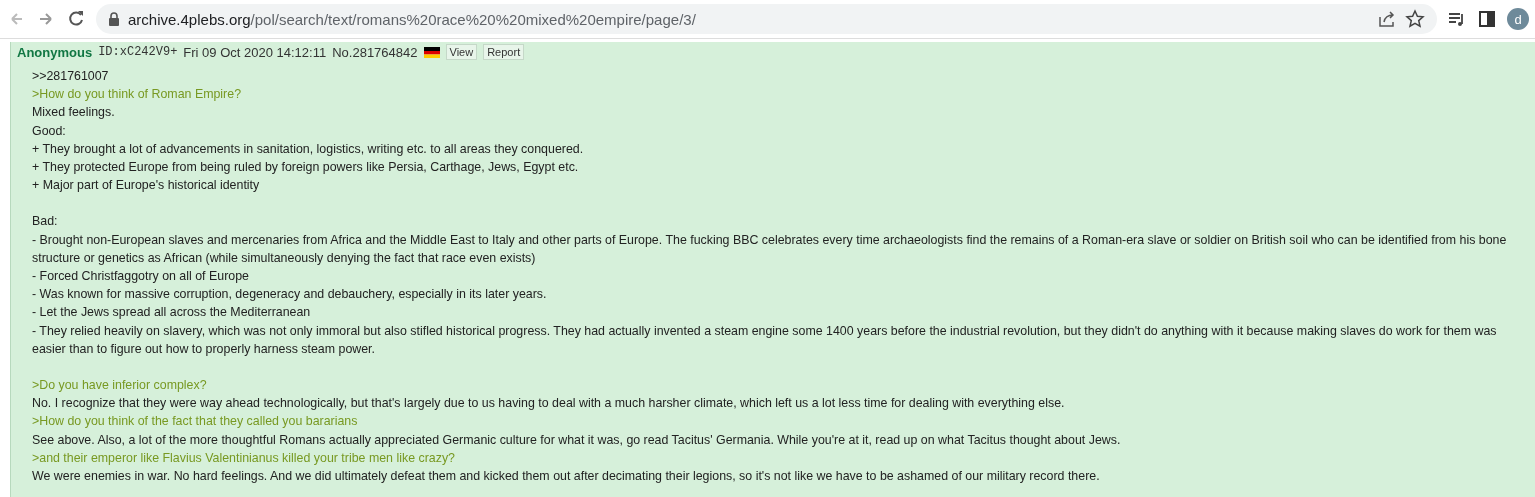 This screenshot has height=497, width=1535. I want to click on post-text: See above. Also, a lot of the more thoughtful Romans actually appreciated Germanic culture for what it was, go read Tacitus' Germania. While you're at it, read up on what Tacitus thought about Jews., so click(577, 440).